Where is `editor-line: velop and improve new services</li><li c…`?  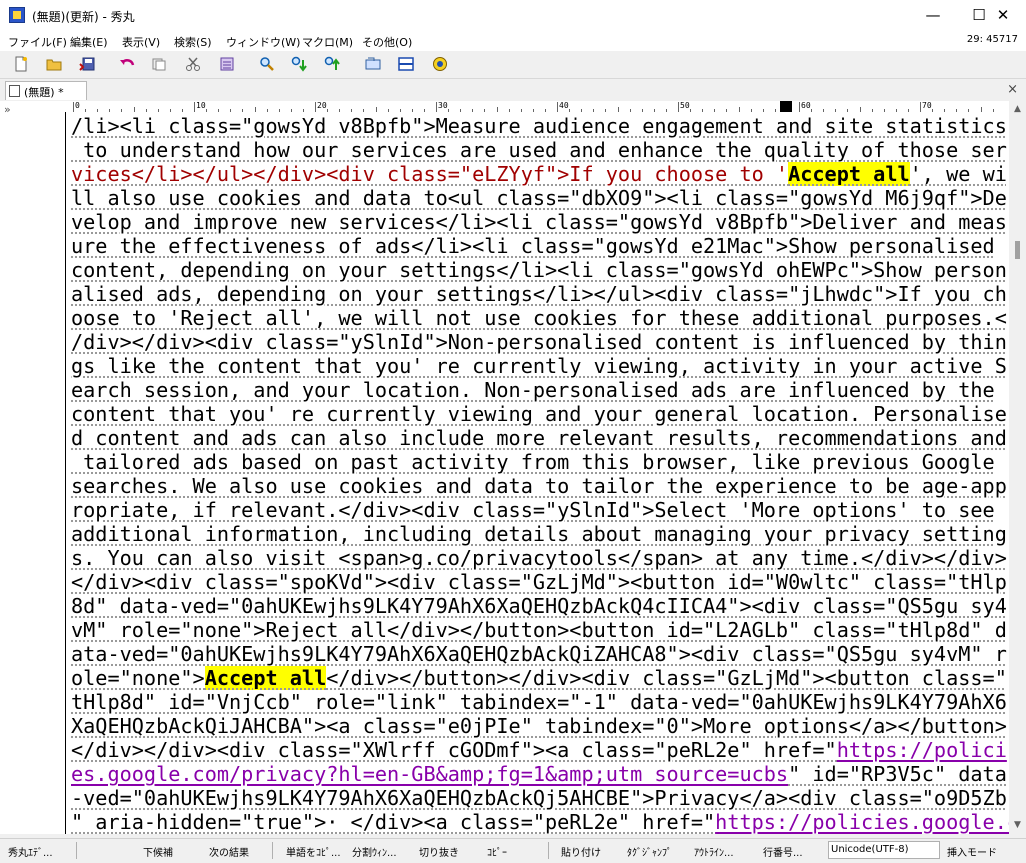 editor-line: velop and improve new services</li><li c… is located at coordinates (539, 222).